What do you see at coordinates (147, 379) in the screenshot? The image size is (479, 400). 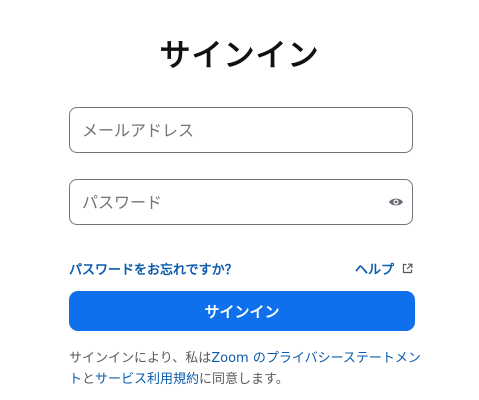 I see `terms-of-service-link: サービス利用規約` at bounding box center [147, 379].